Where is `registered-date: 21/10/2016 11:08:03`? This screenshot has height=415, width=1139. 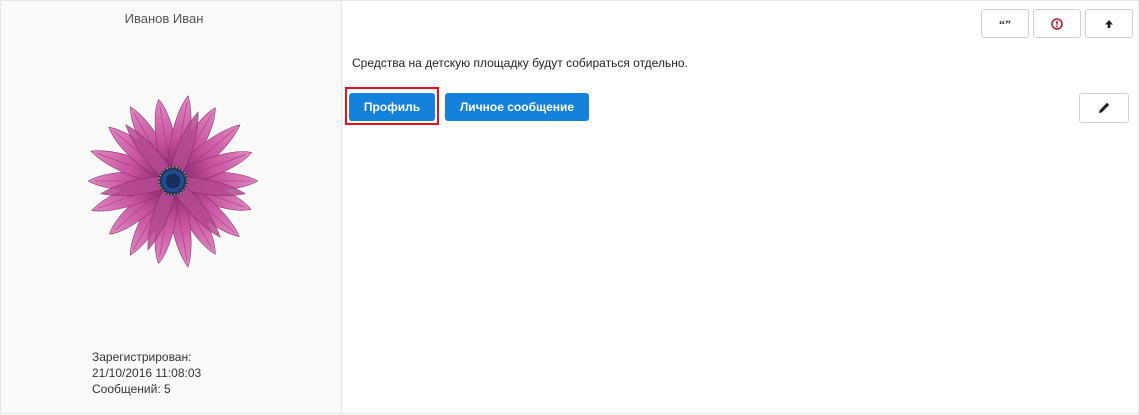 registered-date: 21/10/2016 11:08:03 is located at coordinates (147, 373).